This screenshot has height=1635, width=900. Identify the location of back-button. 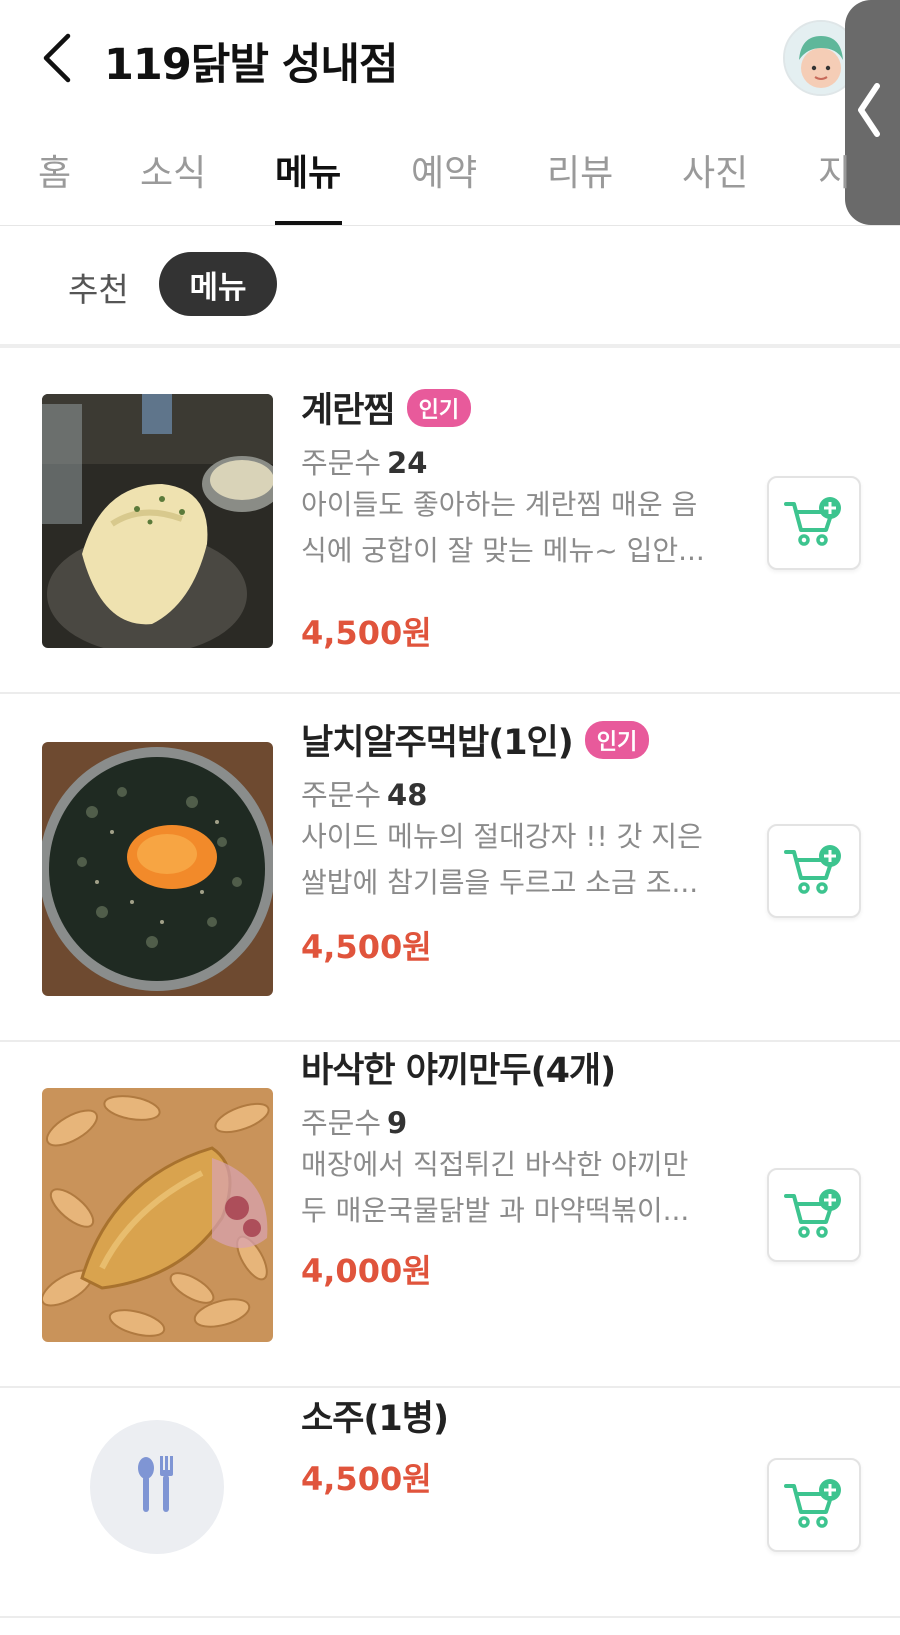
(58, 58).